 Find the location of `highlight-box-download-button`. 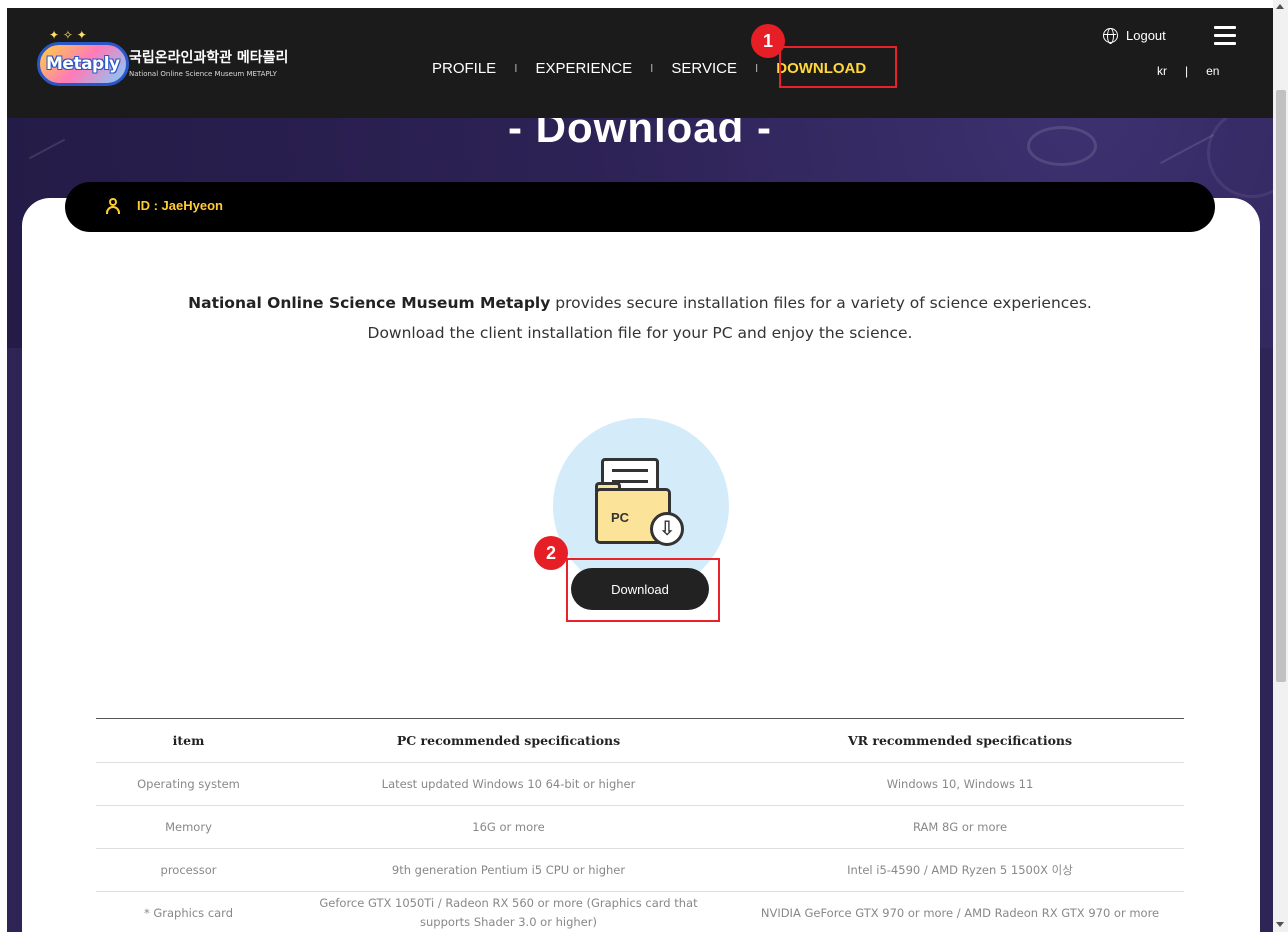

highlight-box-download-button is located at coordinates (643, 590).